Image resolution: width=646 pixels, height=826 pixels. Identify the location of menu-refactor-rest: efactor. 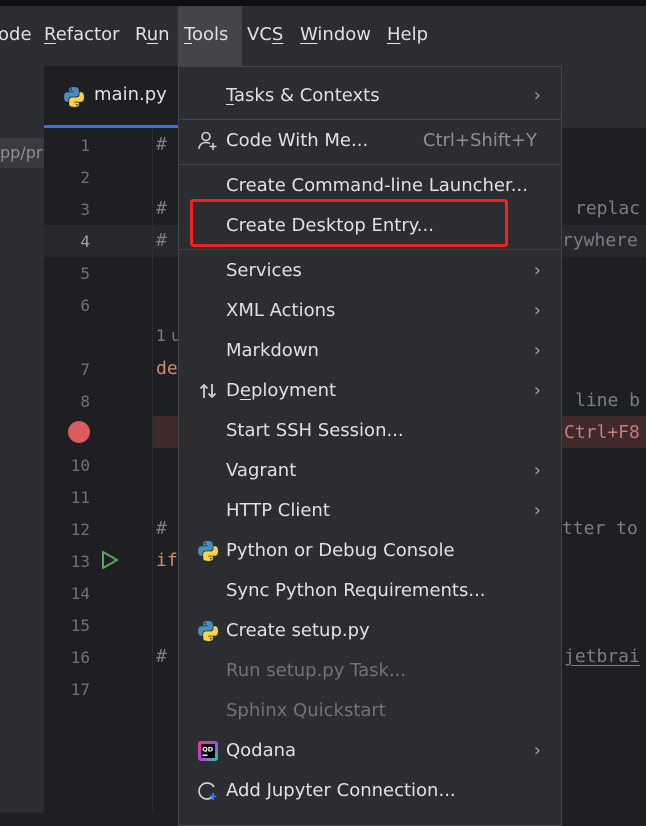
(87, 34).